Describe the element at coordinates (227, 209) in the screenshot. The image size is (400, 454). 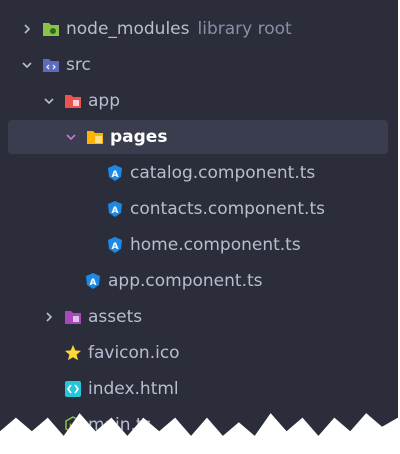
I see `tree-item-label: contacts.component.ts` at that location.